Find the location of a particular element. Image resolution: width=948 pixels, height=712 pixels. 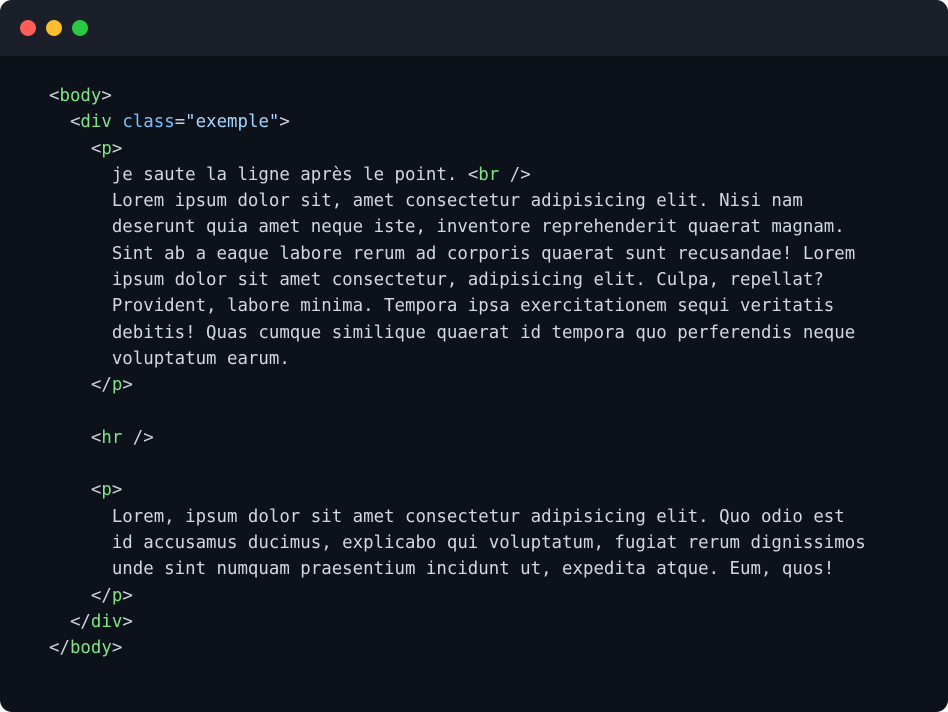

code-token-tag: hr is located at coordinates (112, 437).